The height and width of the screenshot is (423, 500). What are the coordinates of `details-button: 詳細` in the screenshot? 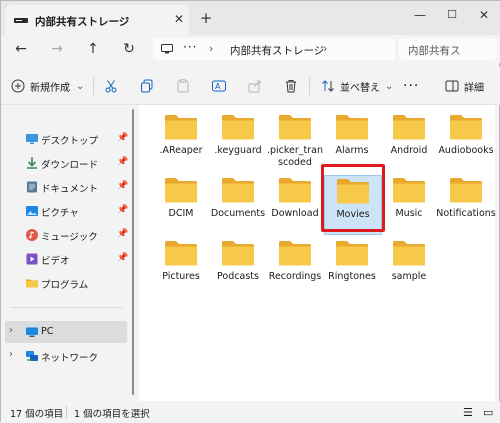 It's located at (464, 86).